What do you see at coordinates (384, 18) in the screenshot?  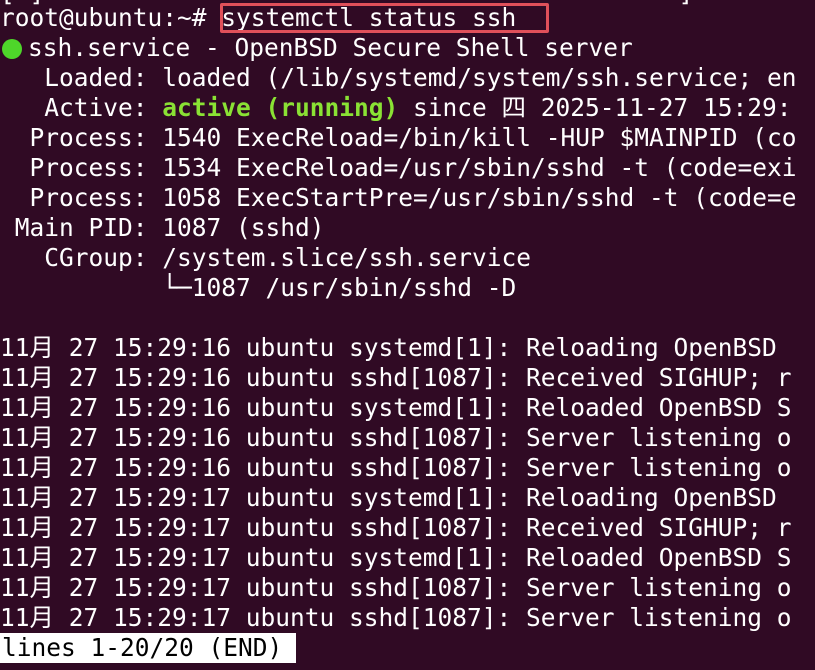 I see `command-highlight-box` at bounding box center [384, 18].